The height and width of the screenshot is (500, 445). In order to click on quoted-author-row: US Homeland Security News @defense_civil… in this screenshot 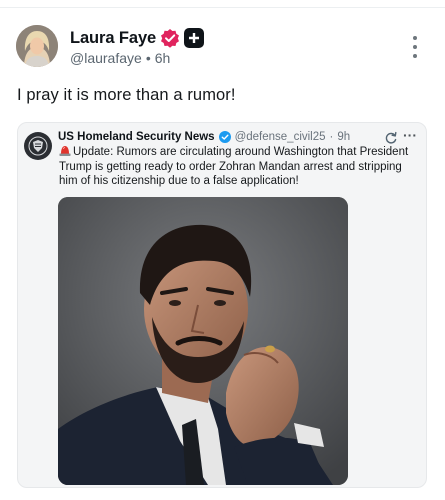, I will do `click(204, 137)`.